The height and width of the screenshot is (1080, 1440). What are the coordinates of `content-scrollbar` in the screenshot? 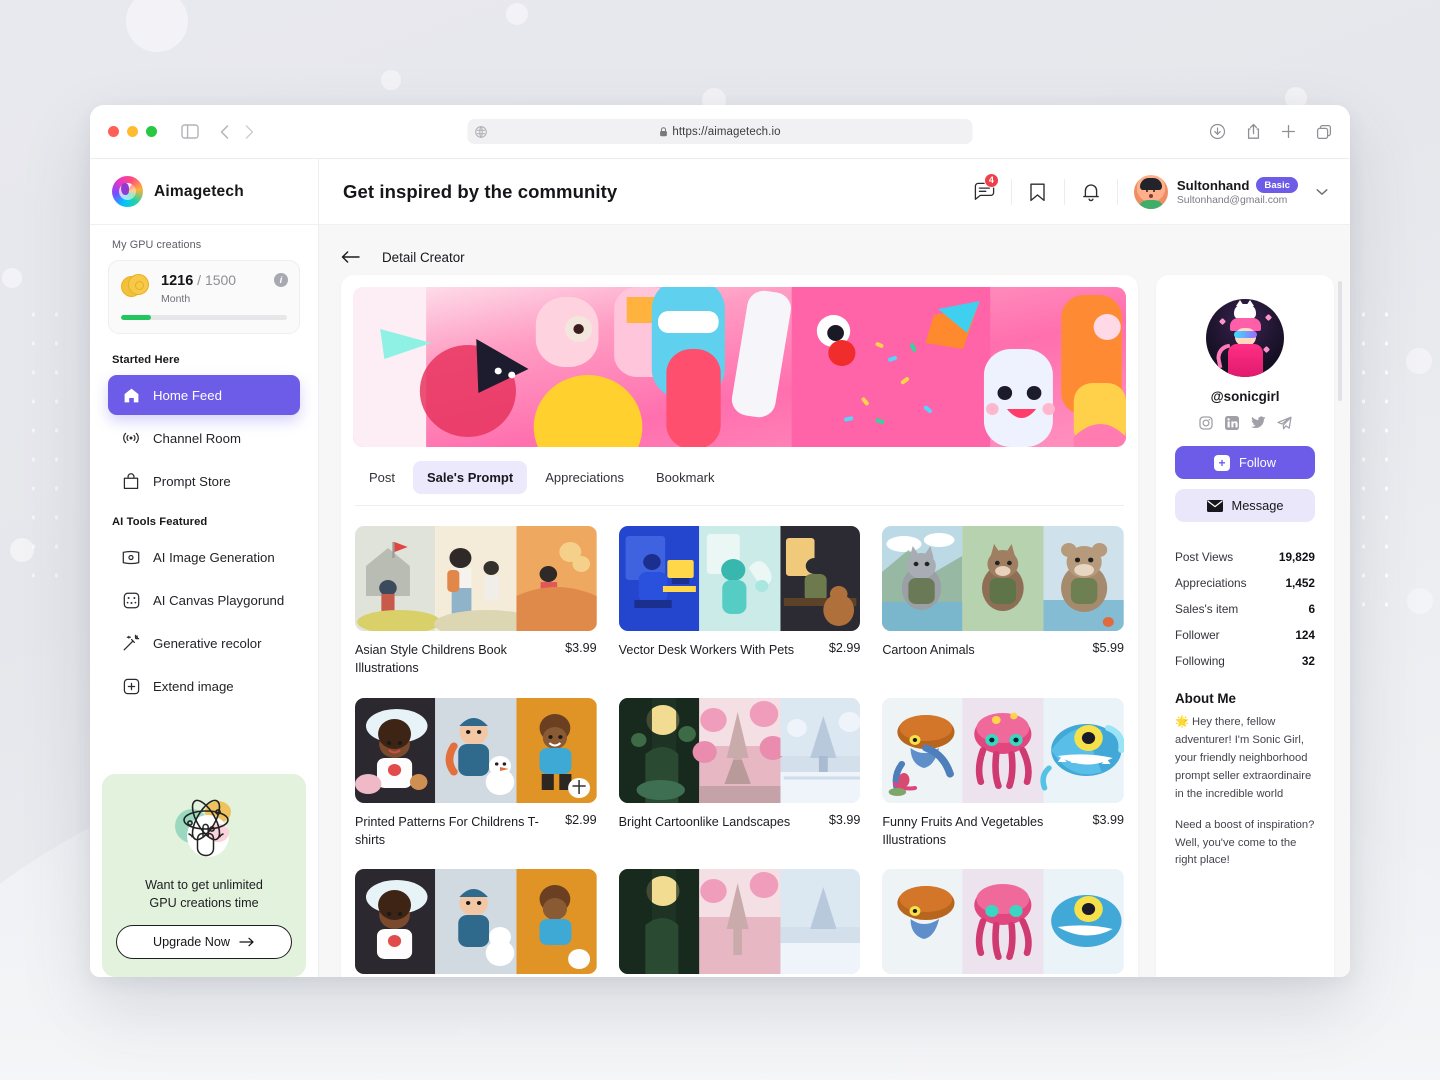 It's located at (1340, 629).